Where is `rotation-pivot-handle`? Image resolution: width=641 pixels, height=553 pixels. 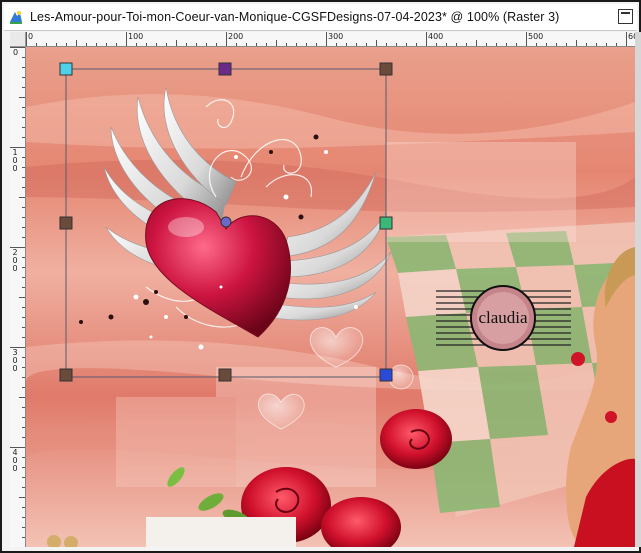 rotation-pivot-handle is located at coordinates (226, 222).